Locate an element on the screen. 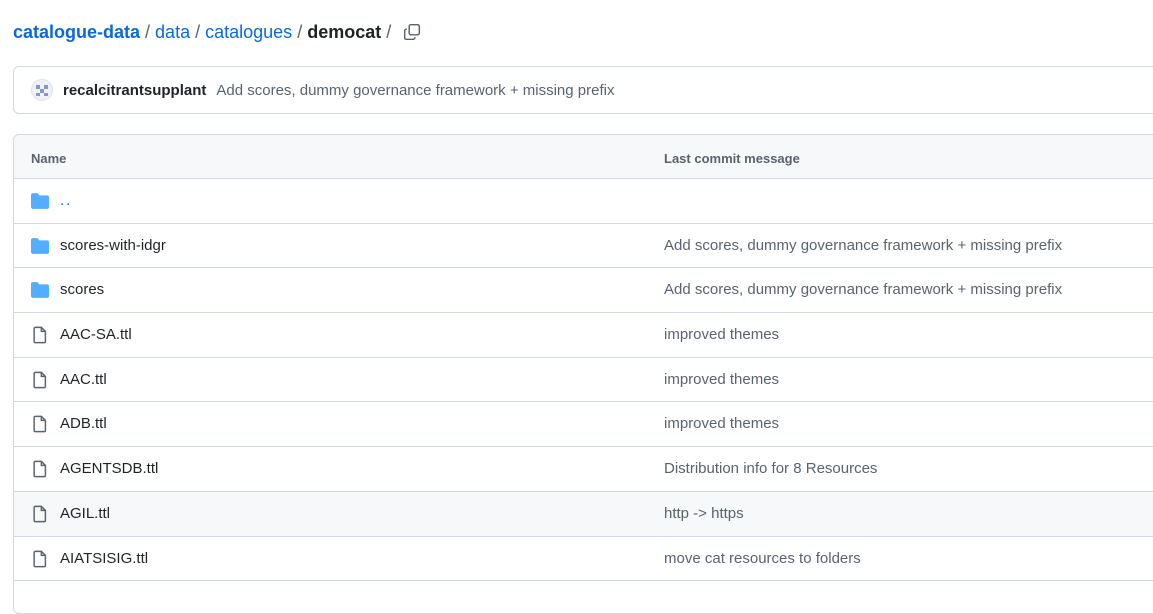 The height and width of the screenshot is (614, 1153). identicon-icon is located at coordinates (42, 90).